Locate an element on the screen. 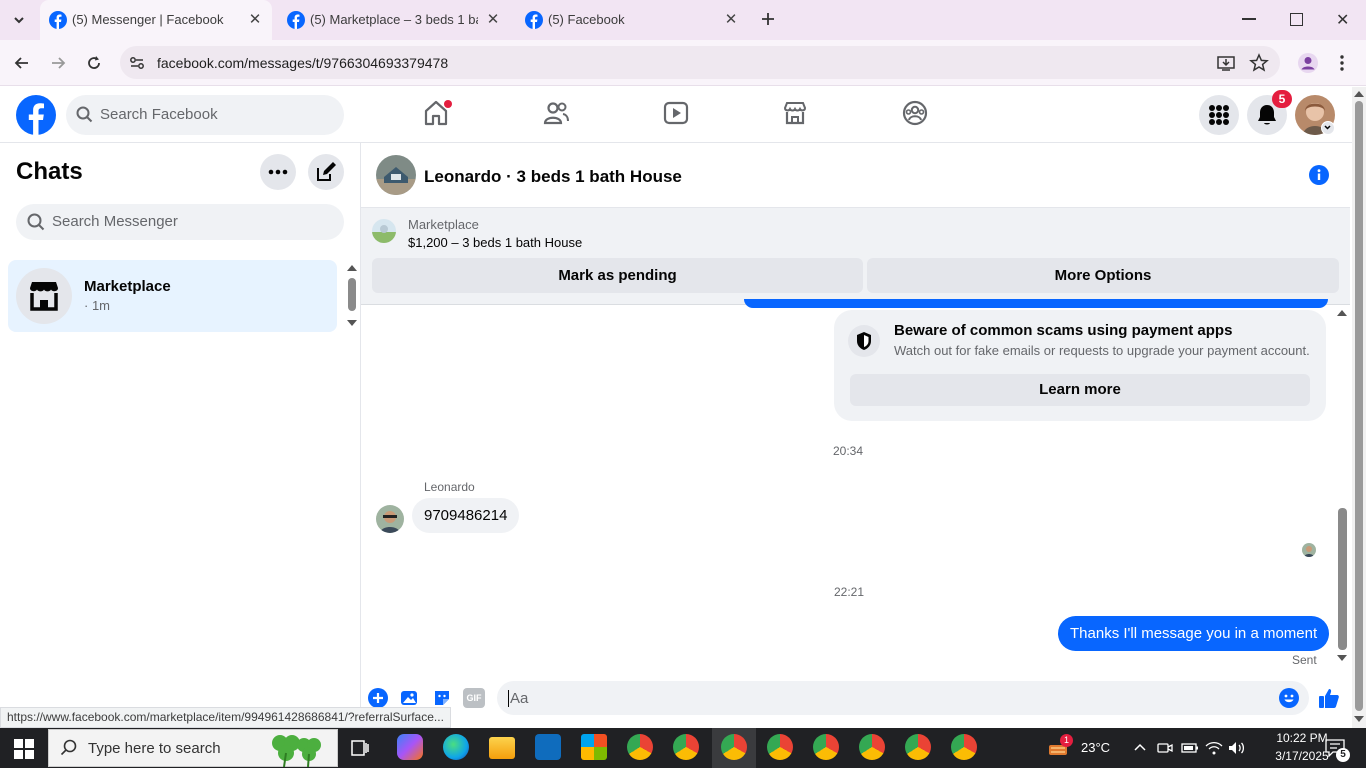 The height and width of the screenshot is (768, 1366). tab-facebook: (5) Facebook ✕ is located at coordinates (632, 20).